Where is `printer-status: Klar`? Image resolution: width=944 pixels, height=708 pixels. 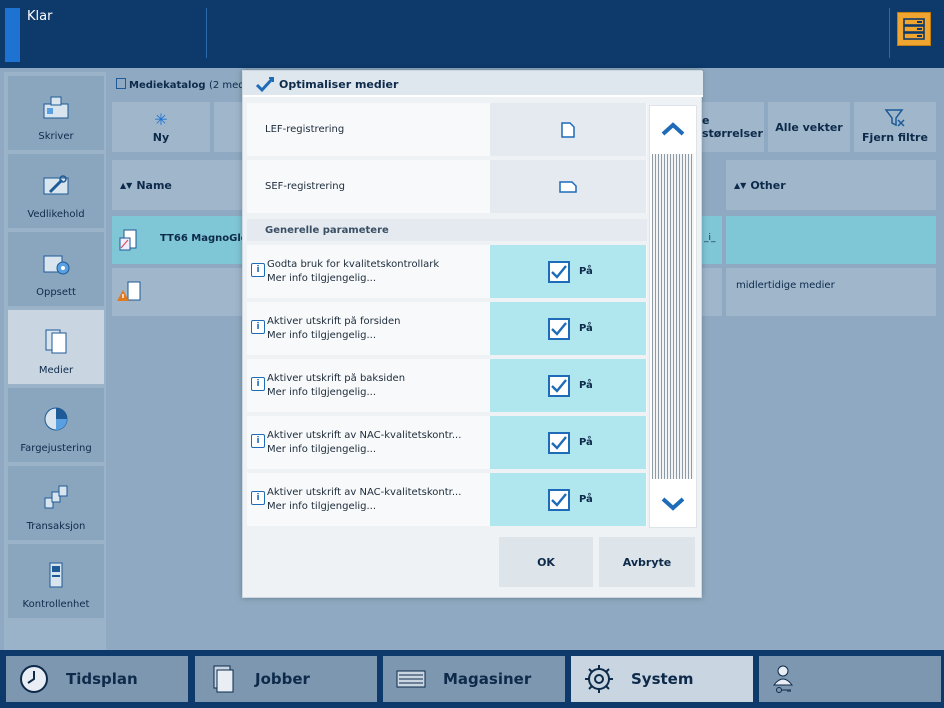
printer-status: Klar is located at coordinates (40, 16).